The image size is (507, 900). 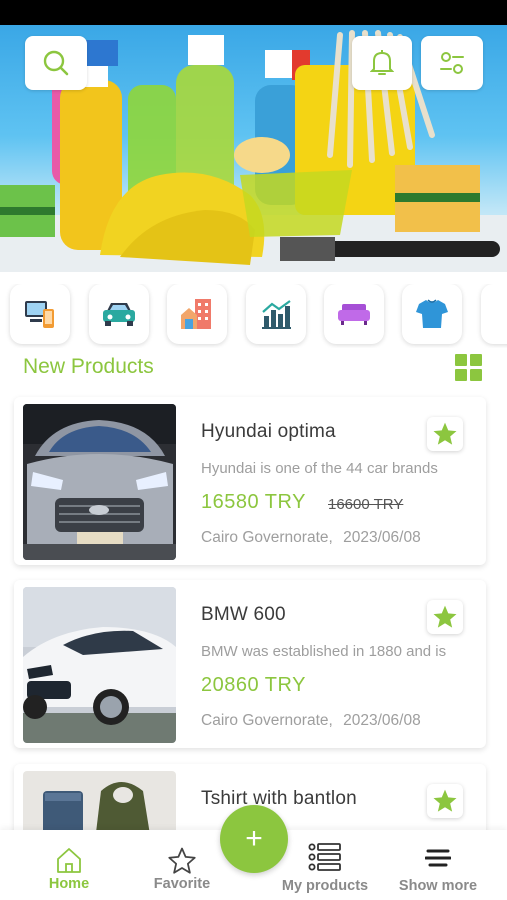 I want to click on category-real-estate, so click(x=197, y=314).